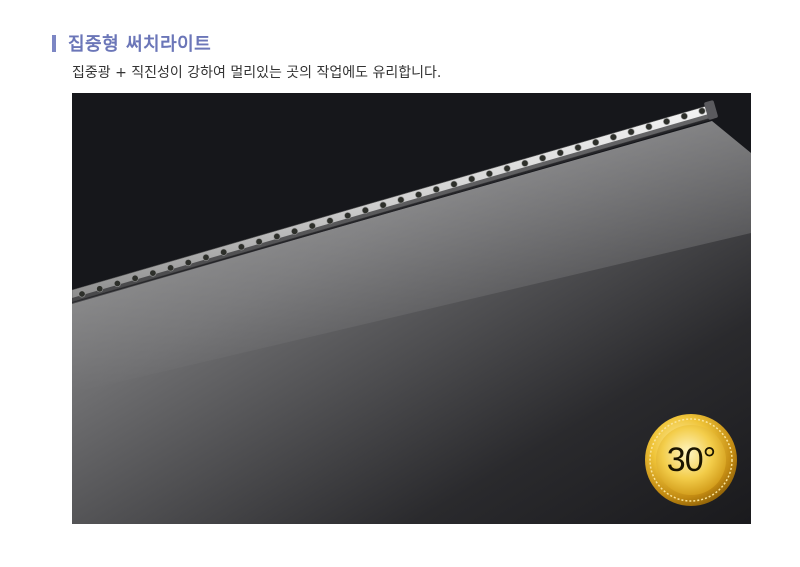 The image size is (800, 567). Describe the element at coordinates (54, 43) in the screenshot. I see `title-marker-icon` at that location.